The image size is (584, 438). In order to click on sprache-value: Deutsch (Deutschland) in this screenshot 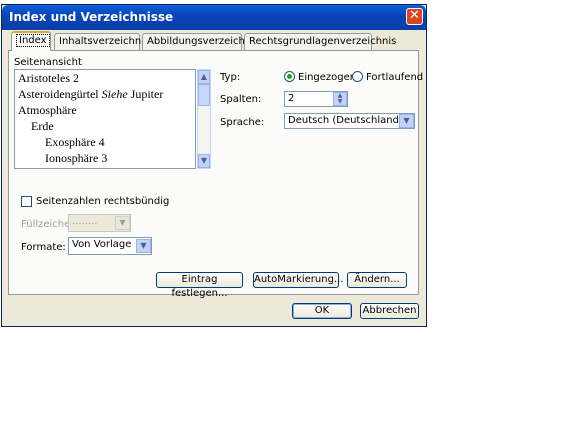, I will do `click(345, 120)`.